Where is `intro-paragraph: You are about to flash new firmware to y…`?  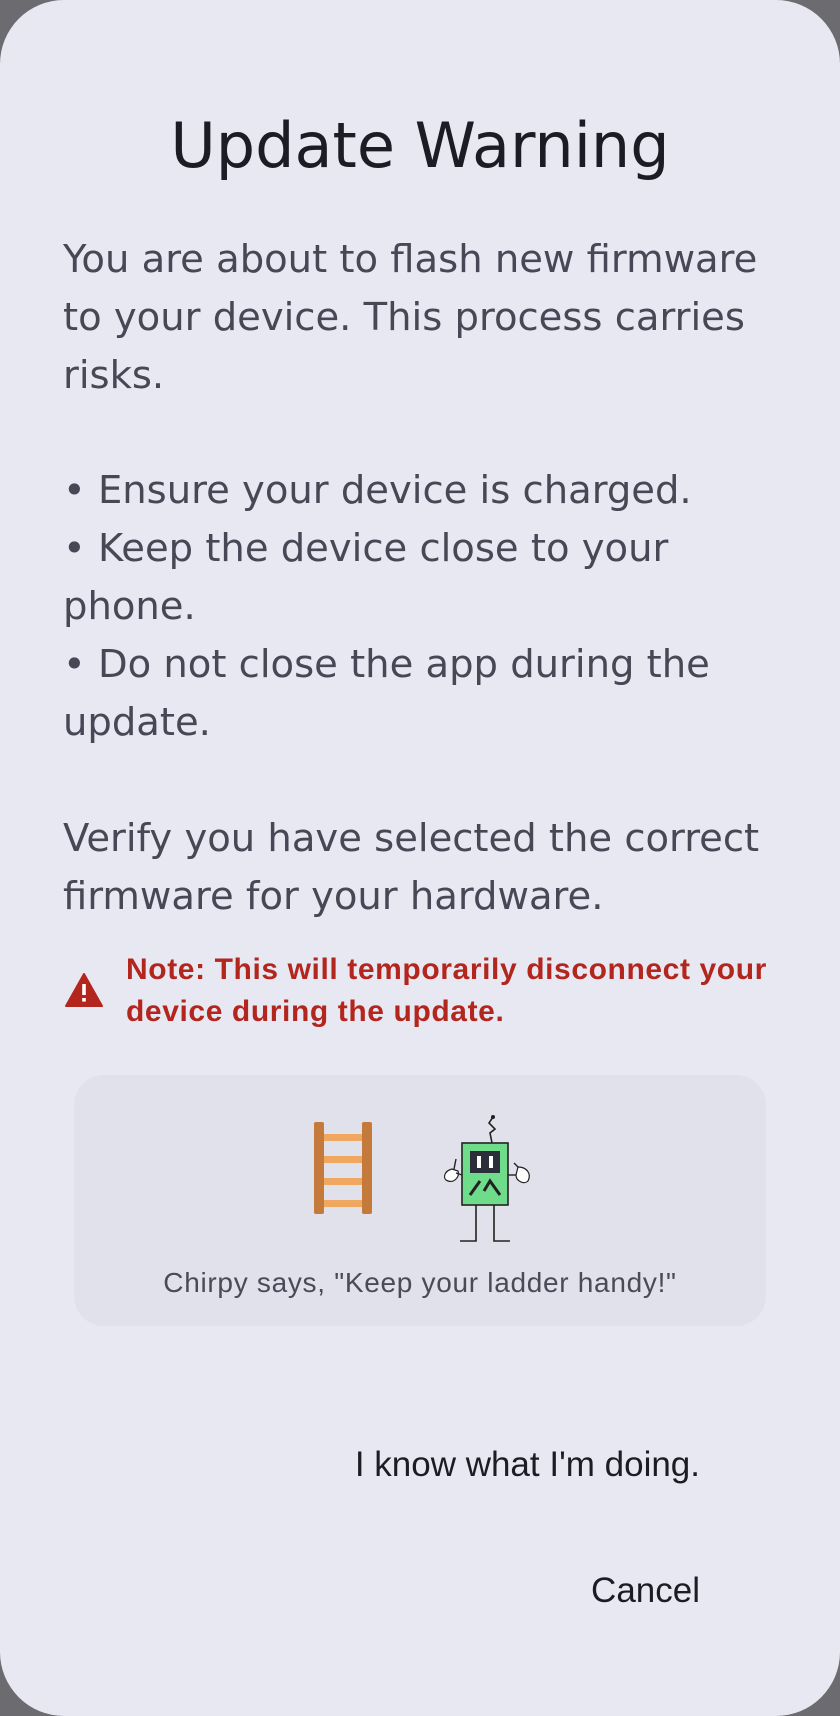
intro-paragraph: You are about to flash new firmware to y… is located at coordinates (410, 317).